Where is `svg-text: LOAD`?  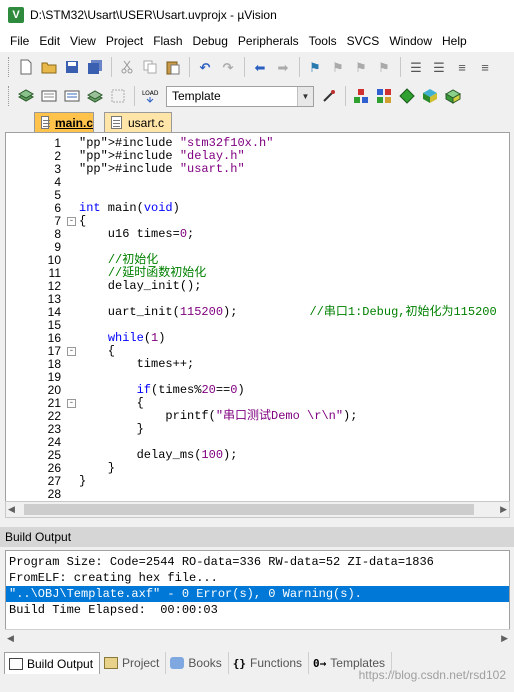
svg-text: LOAD is located at coordinates (150, 93).